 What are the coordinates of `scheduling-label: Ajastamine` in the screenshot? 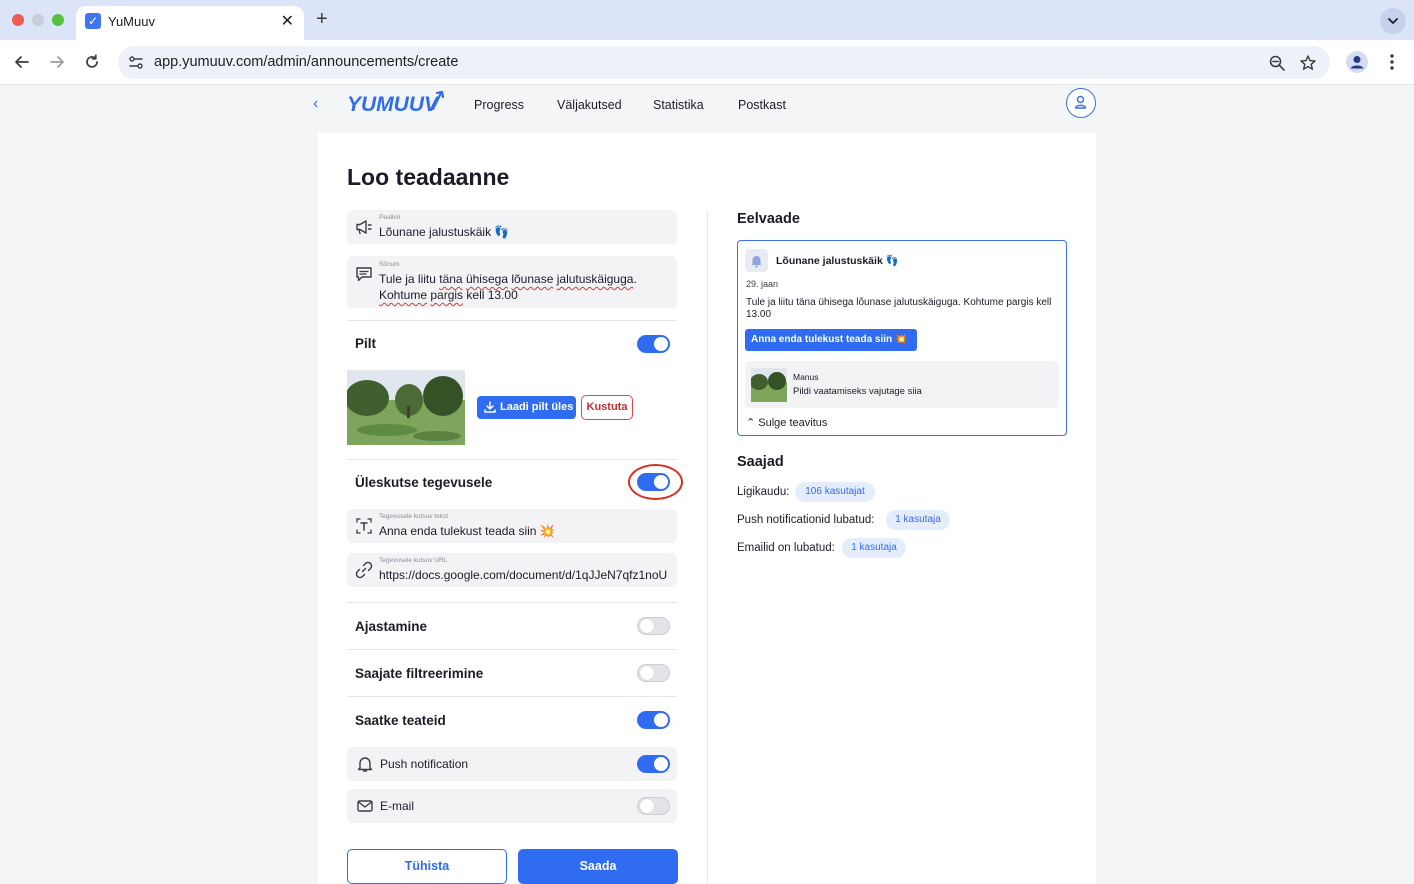 It's located at (391, 626).